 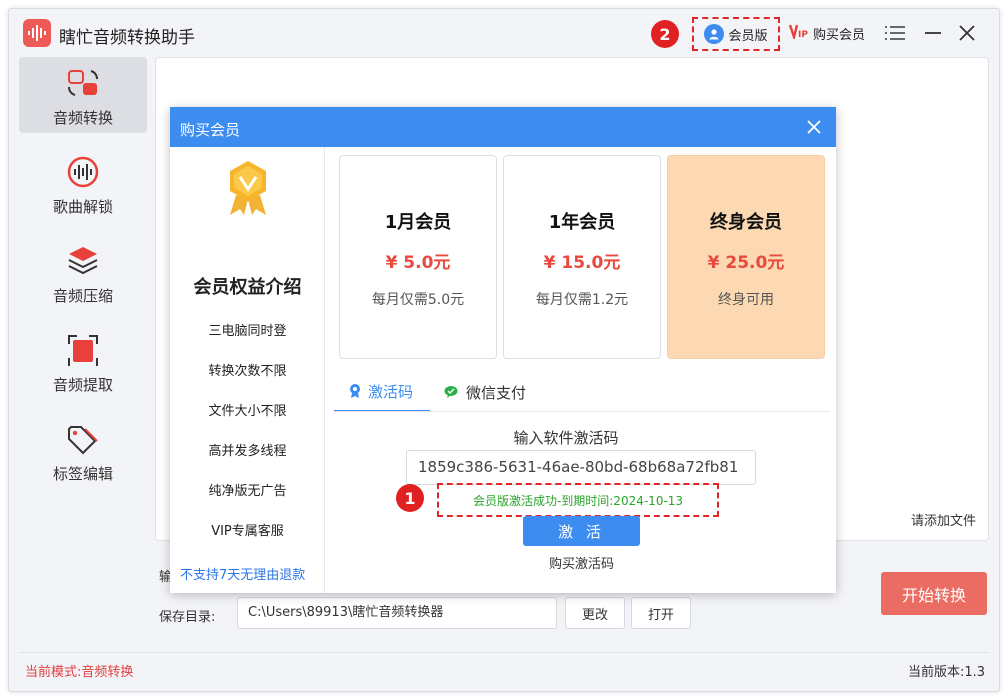 I want to click on plan-card-1-year: 1年会员 ¥ 15.0元 每月仅需1.2元, so click(x=582, y=257).